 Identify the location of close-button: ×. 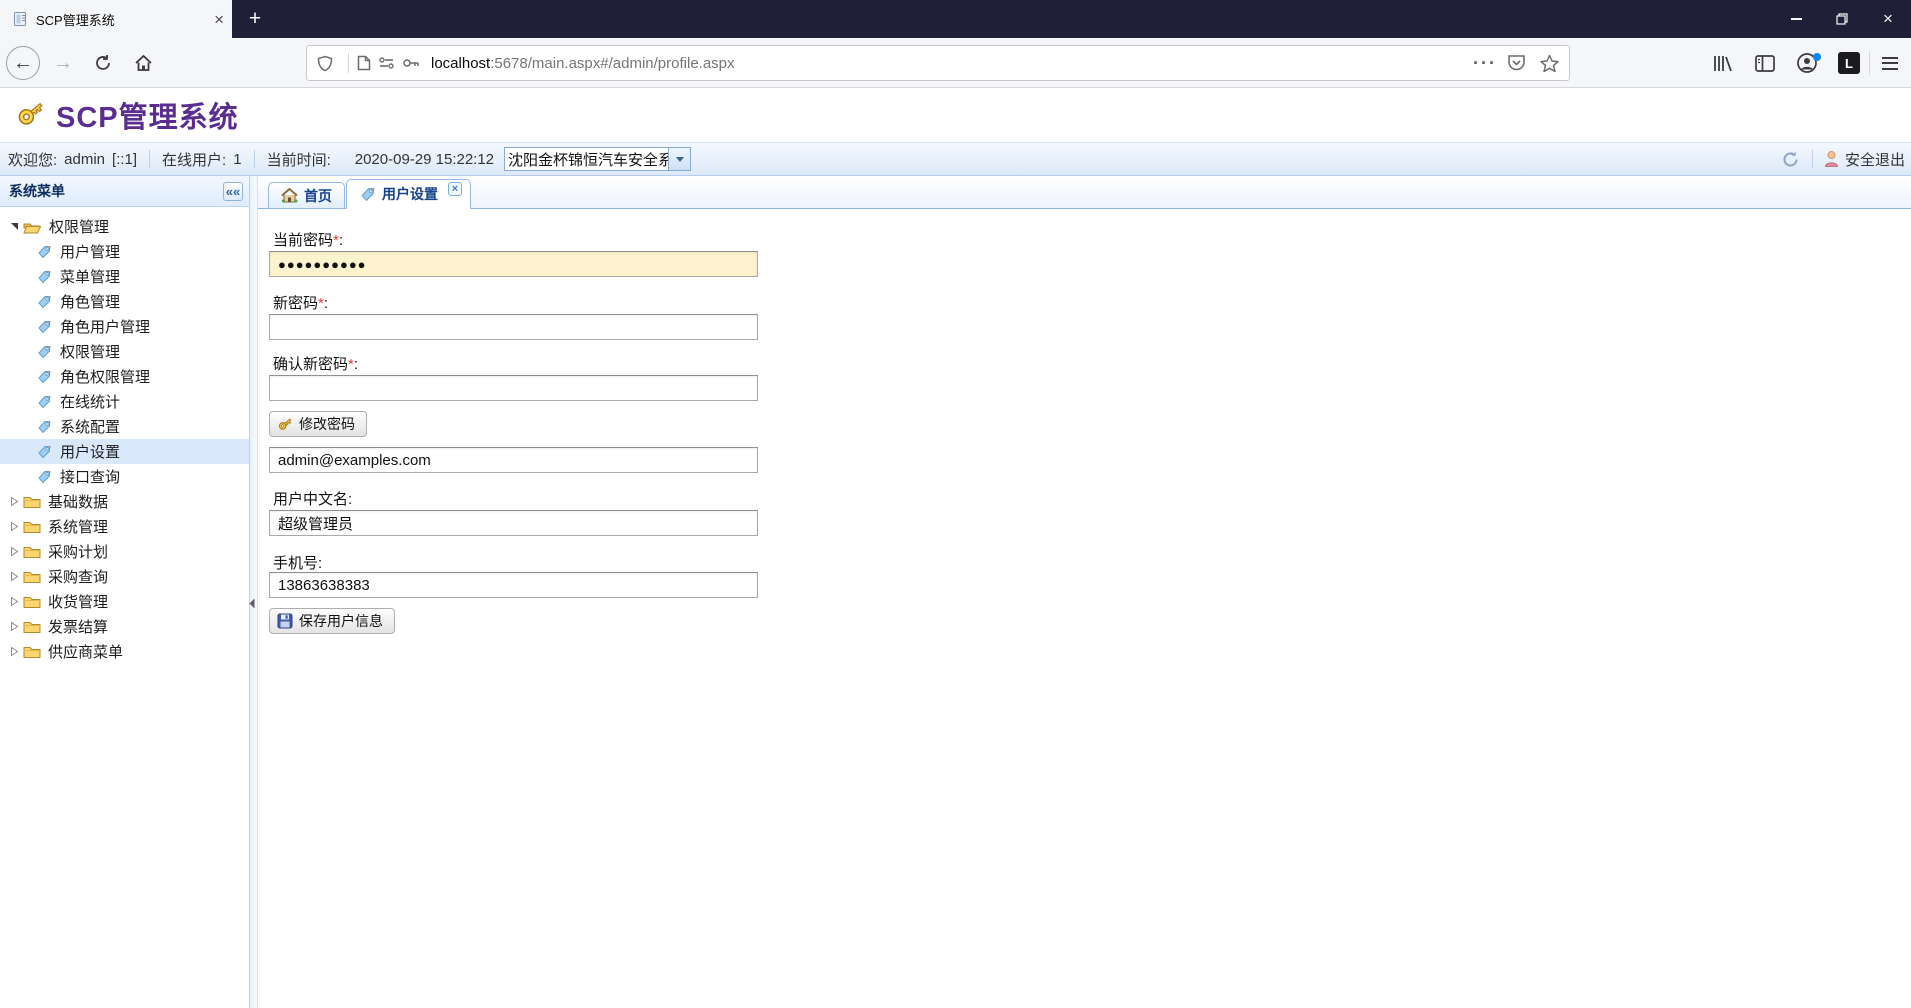
(1888, 19).